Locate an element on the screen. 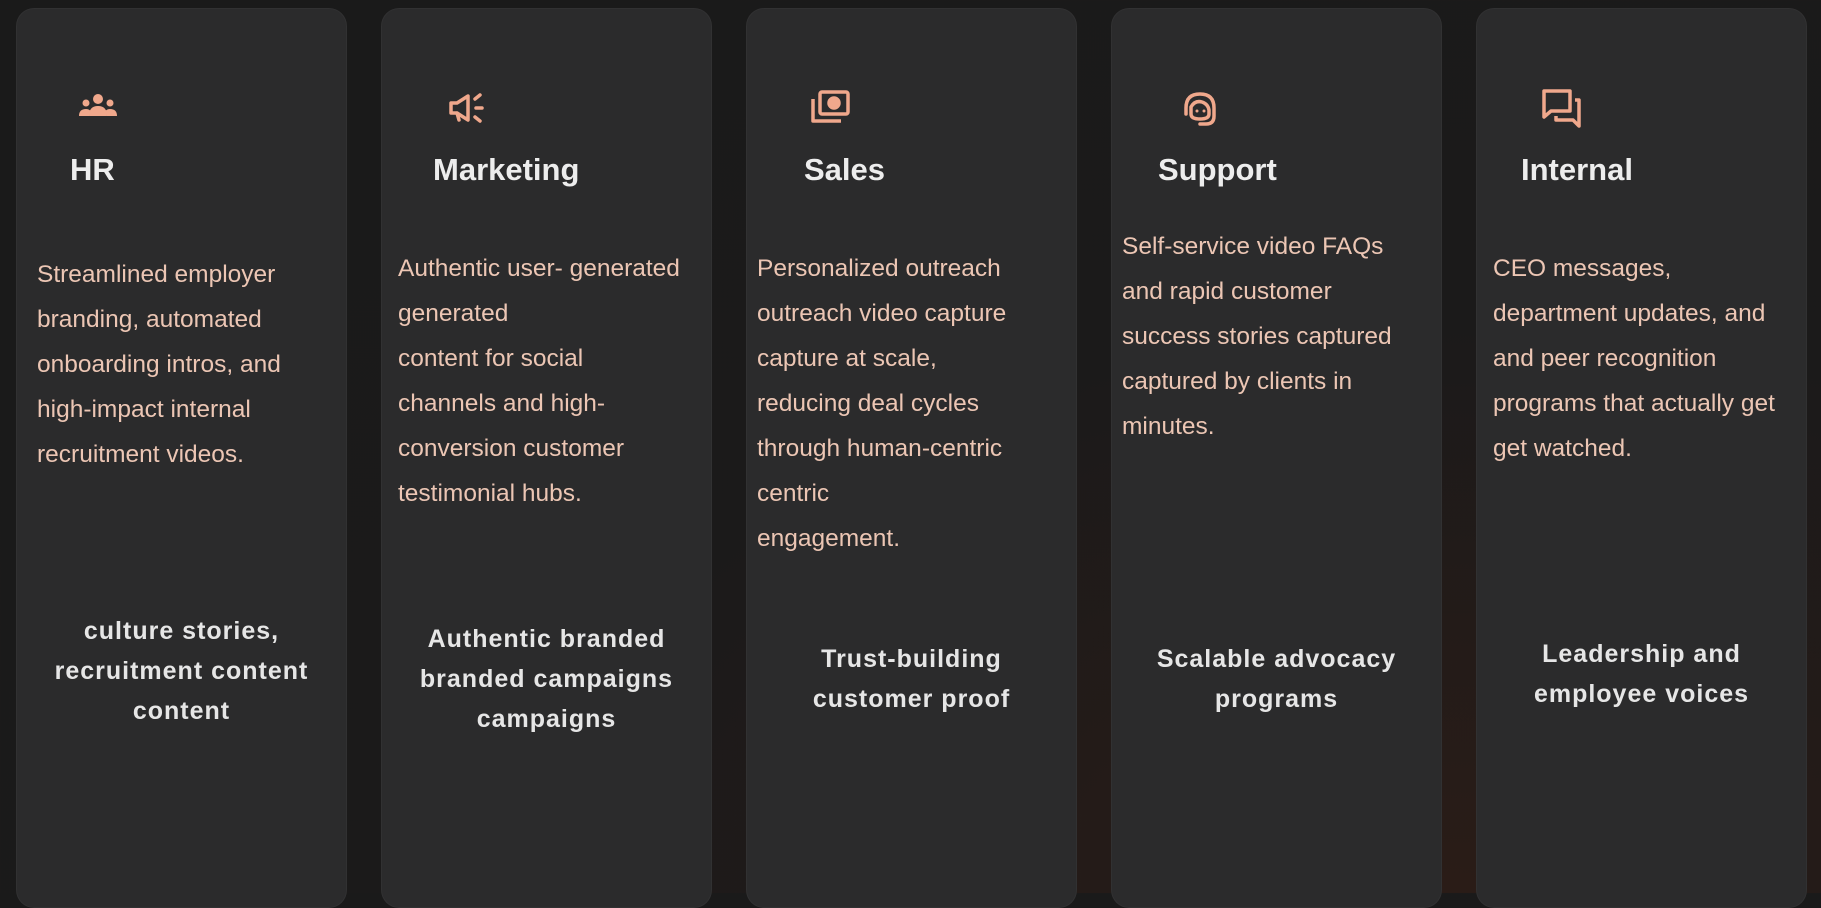 The width and height of the screenshot is (1821, 908). card-title: Support is located at coordinates (1217, 169).